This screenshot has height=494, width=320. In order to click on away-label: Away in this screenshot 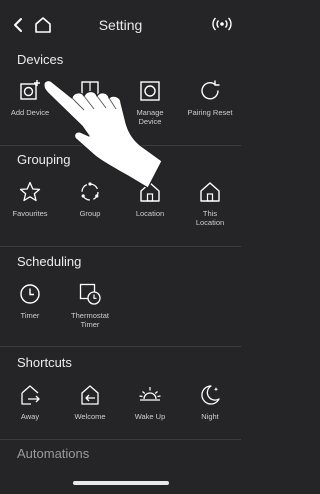, I will do `click(30, 416)`.